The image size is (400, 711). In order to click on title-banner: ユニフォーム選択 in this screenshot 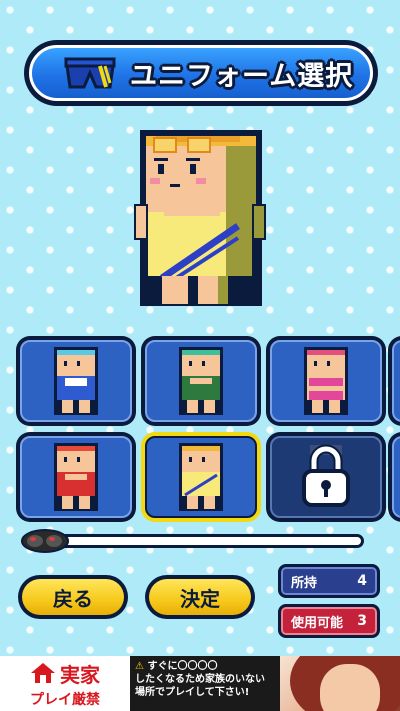, I will do `click(201, 73)`.